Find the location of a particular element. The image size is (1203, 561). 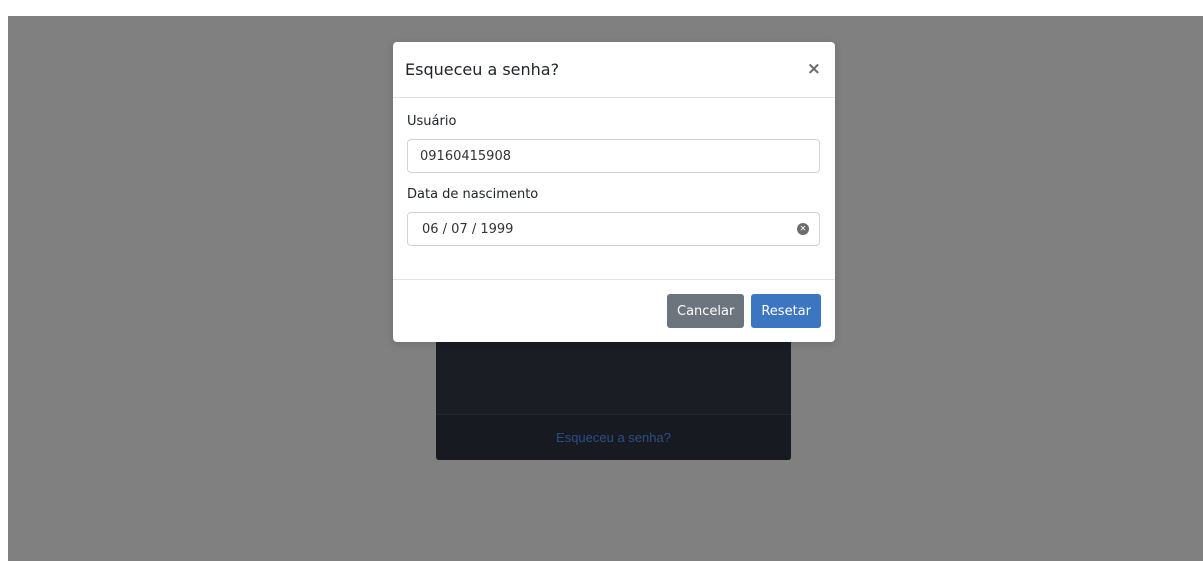

modal-title: Esqueceu a senha? is located at coordinates (482, 69).